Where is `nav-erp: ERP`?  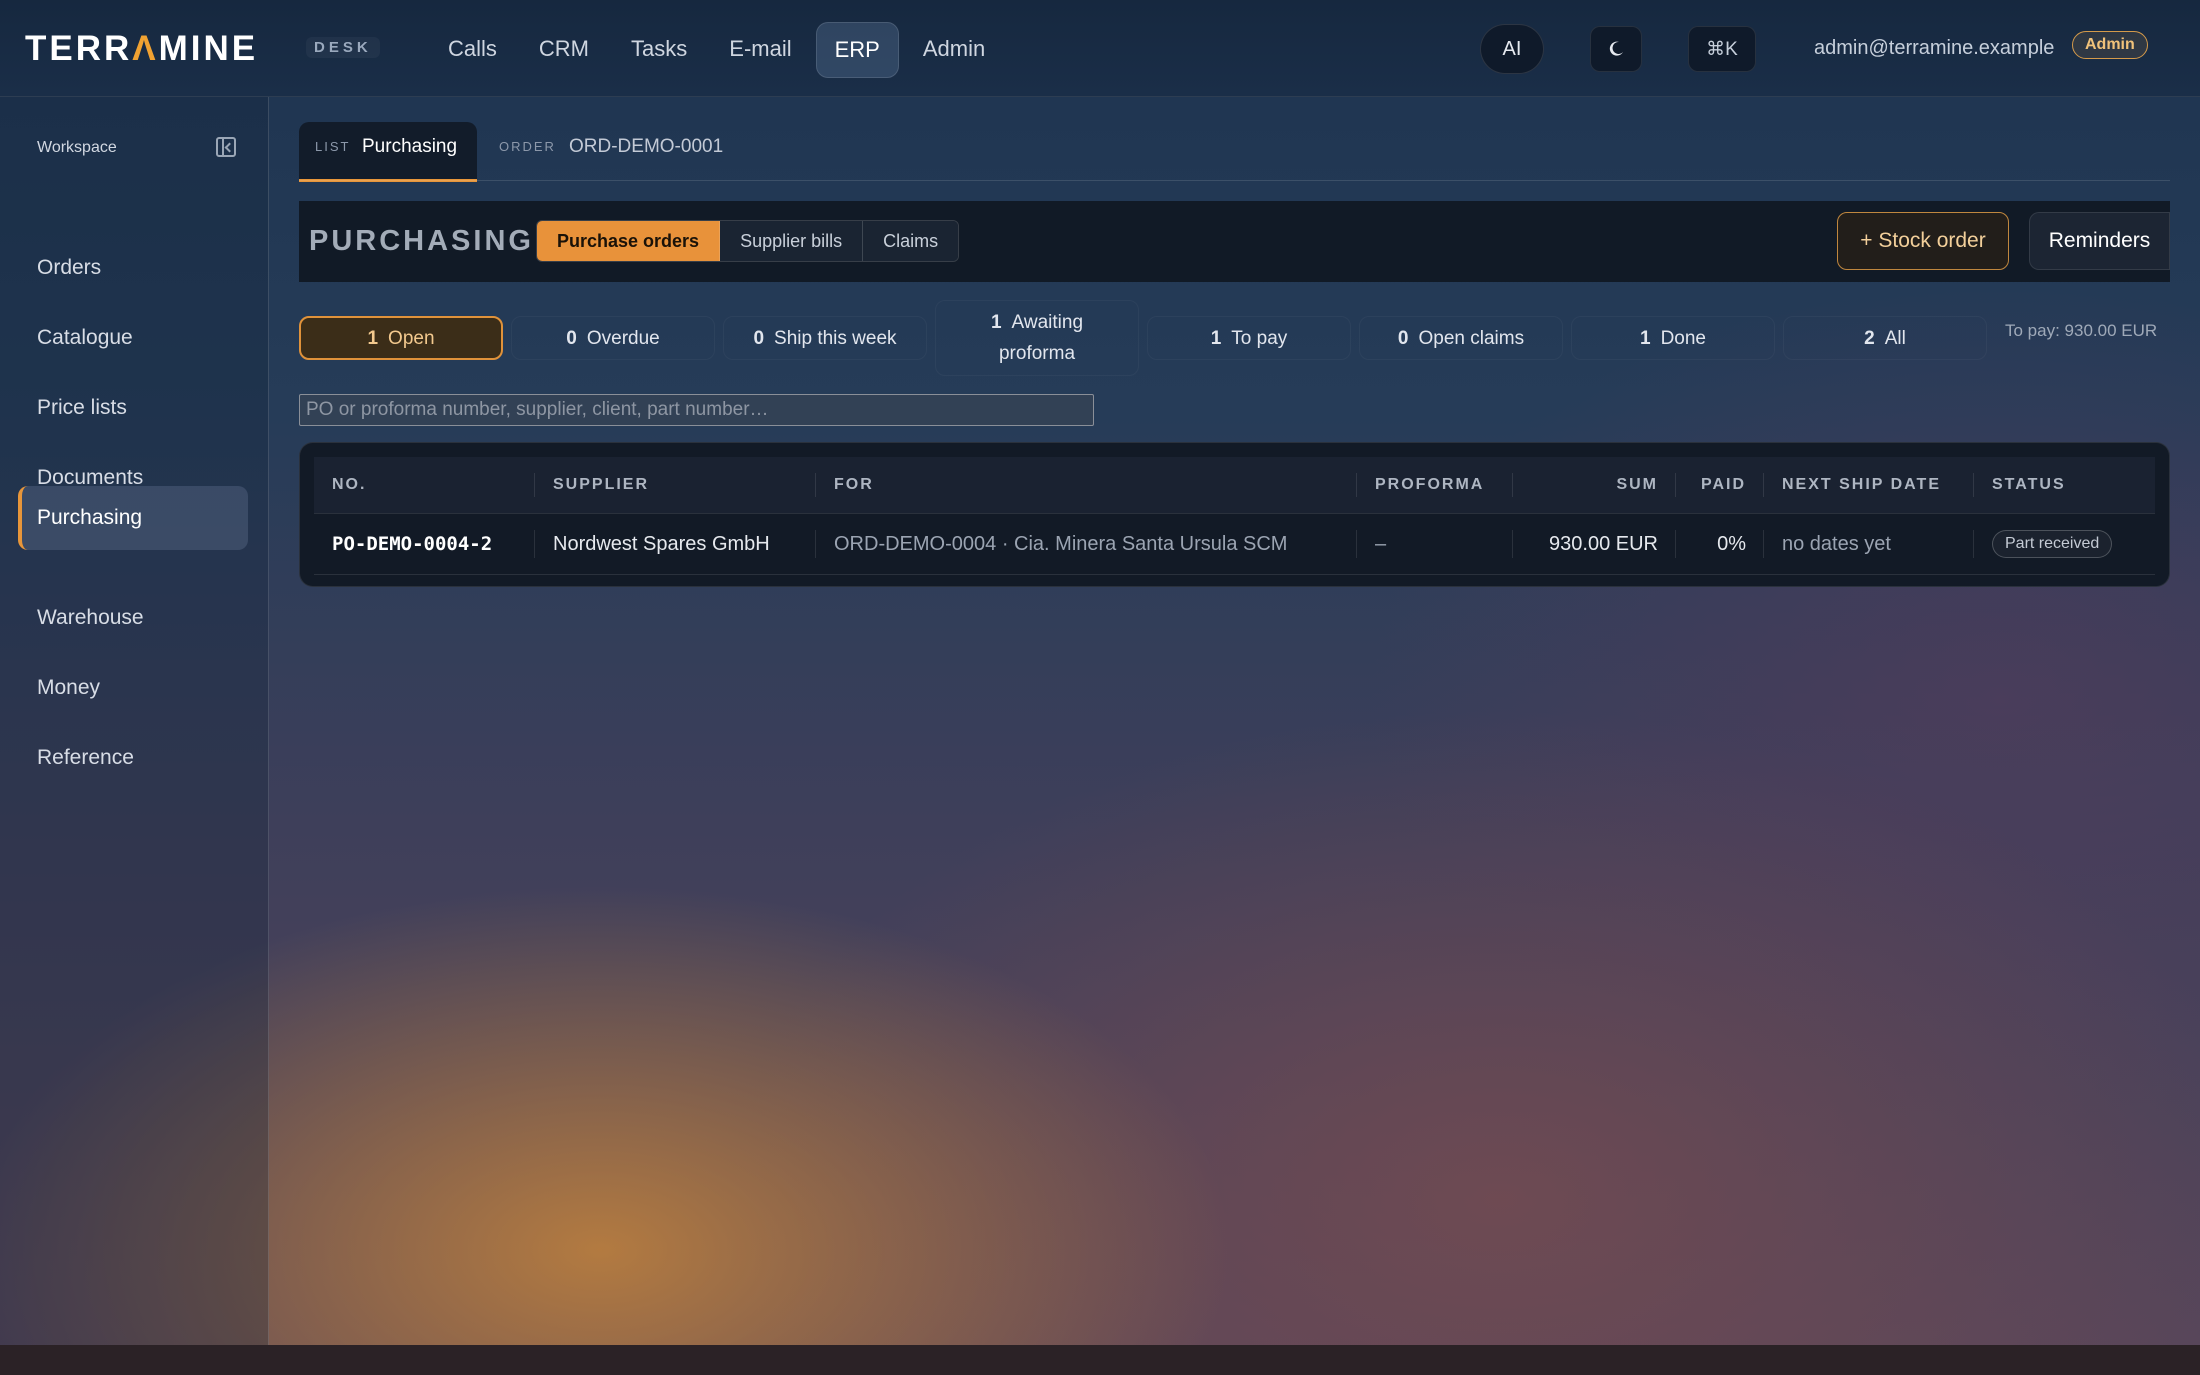 nav-erp: ERP is located at coordinates (857, 50).